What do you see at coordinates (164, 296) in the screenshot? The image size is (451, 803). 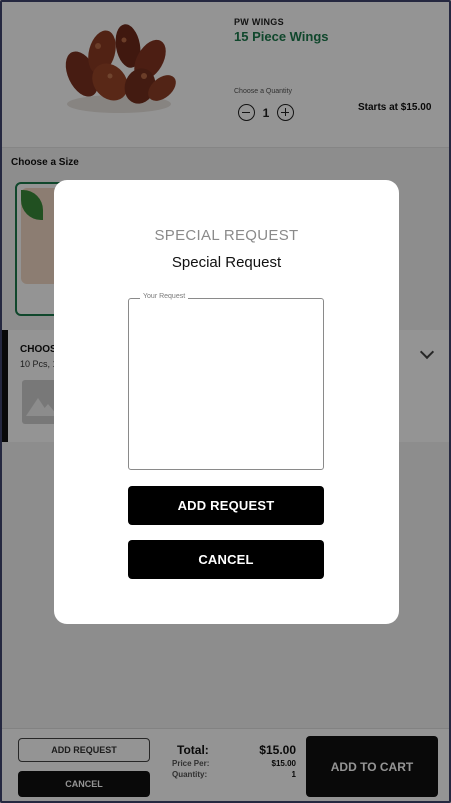 I see `request-field-label: Your Request` at bounding box center [164, 296].